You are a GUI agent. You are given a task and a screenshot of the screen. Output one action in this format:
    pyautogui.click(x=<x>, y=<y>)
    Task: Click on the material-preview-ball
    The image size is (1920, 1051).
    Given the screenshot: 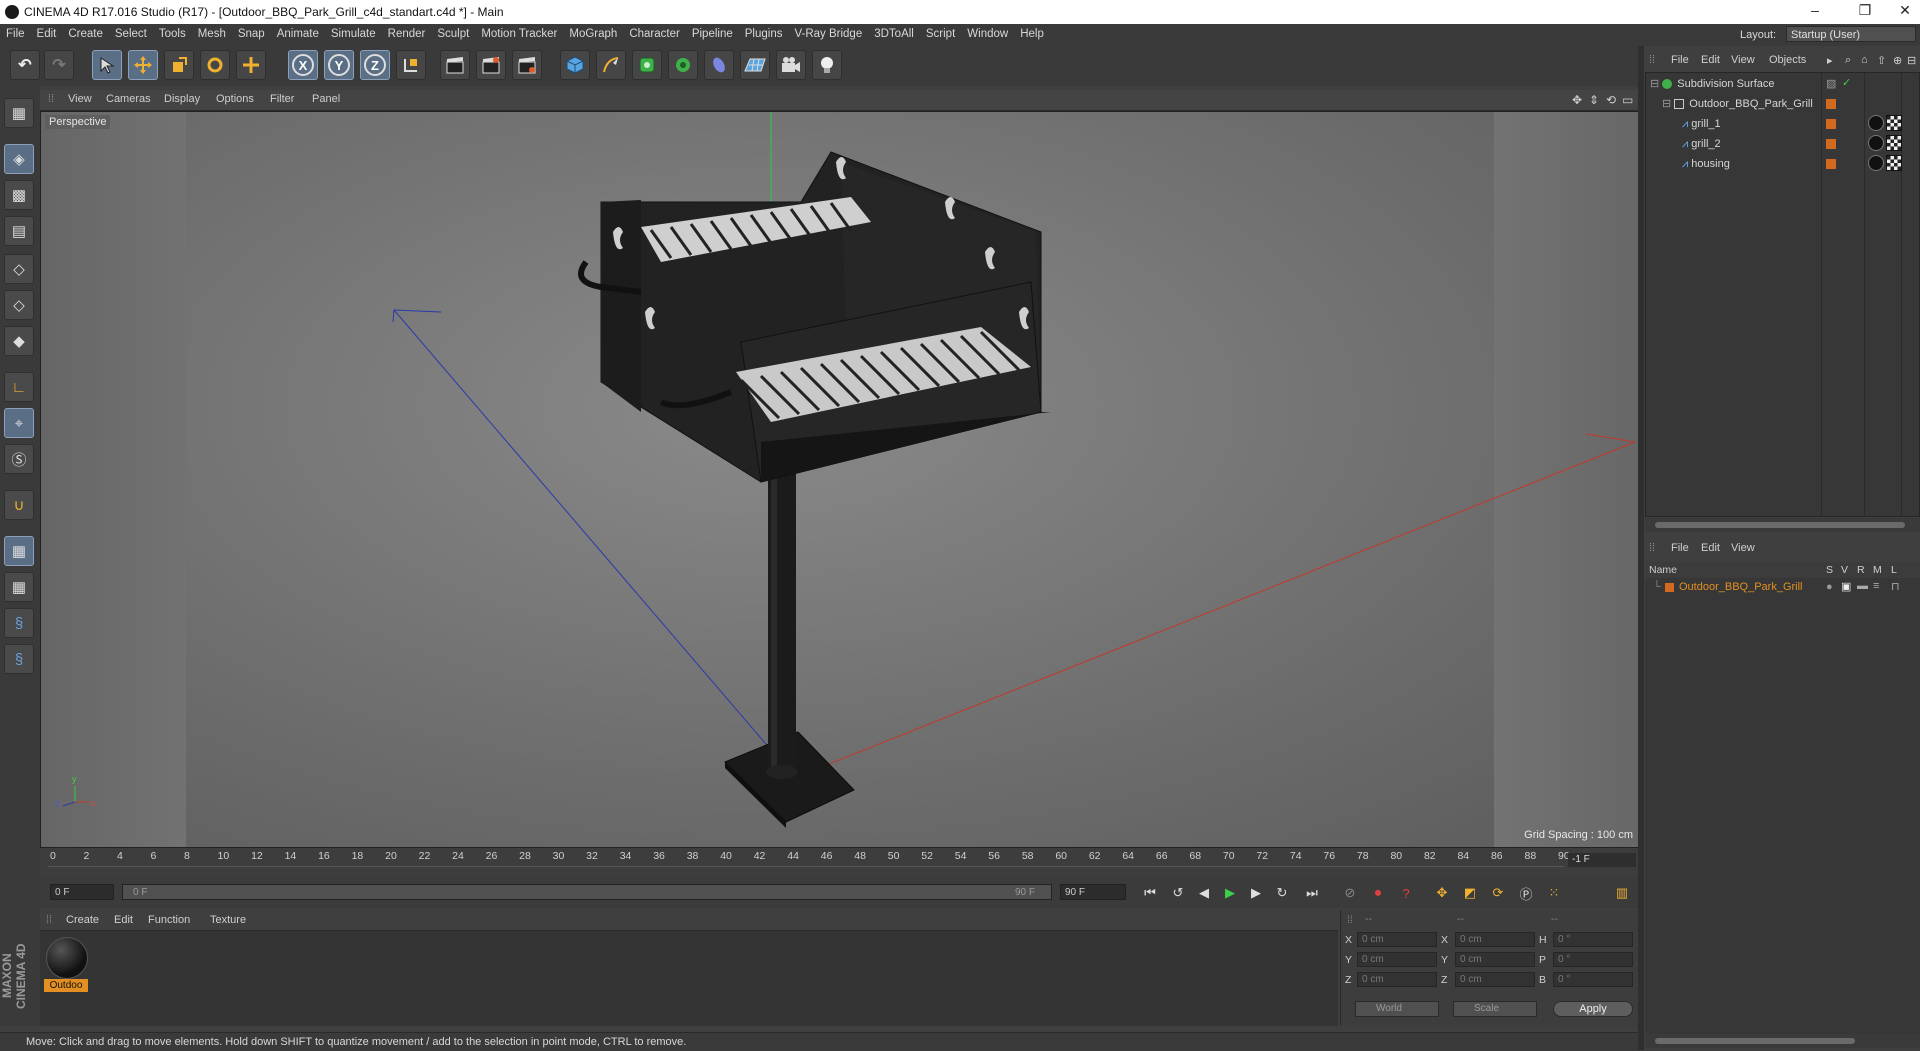 What is the action you would take?
    pyautogui.click(x=67, y=958)
    